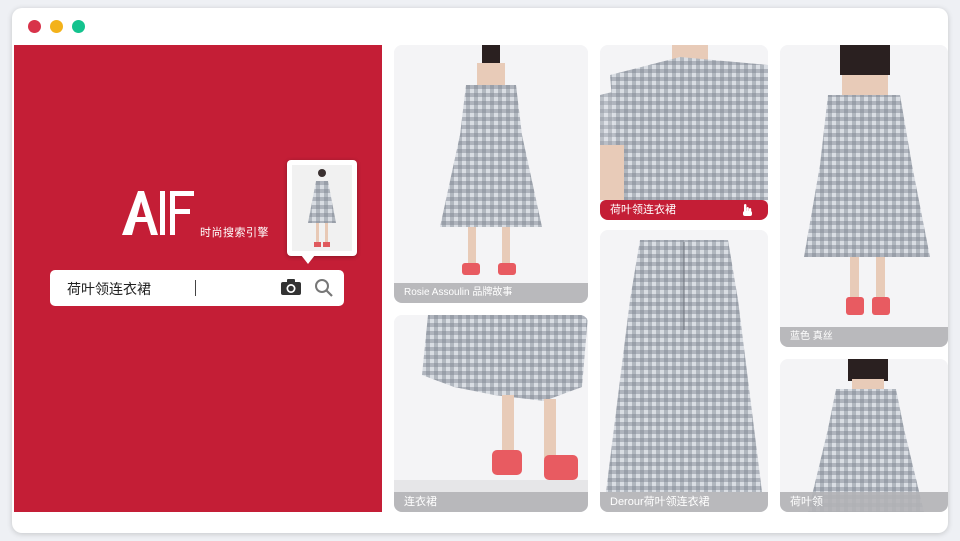 The height and width of the screenshot is (541, 960). I want to click on image-preview-bubble, so click(322, 212).